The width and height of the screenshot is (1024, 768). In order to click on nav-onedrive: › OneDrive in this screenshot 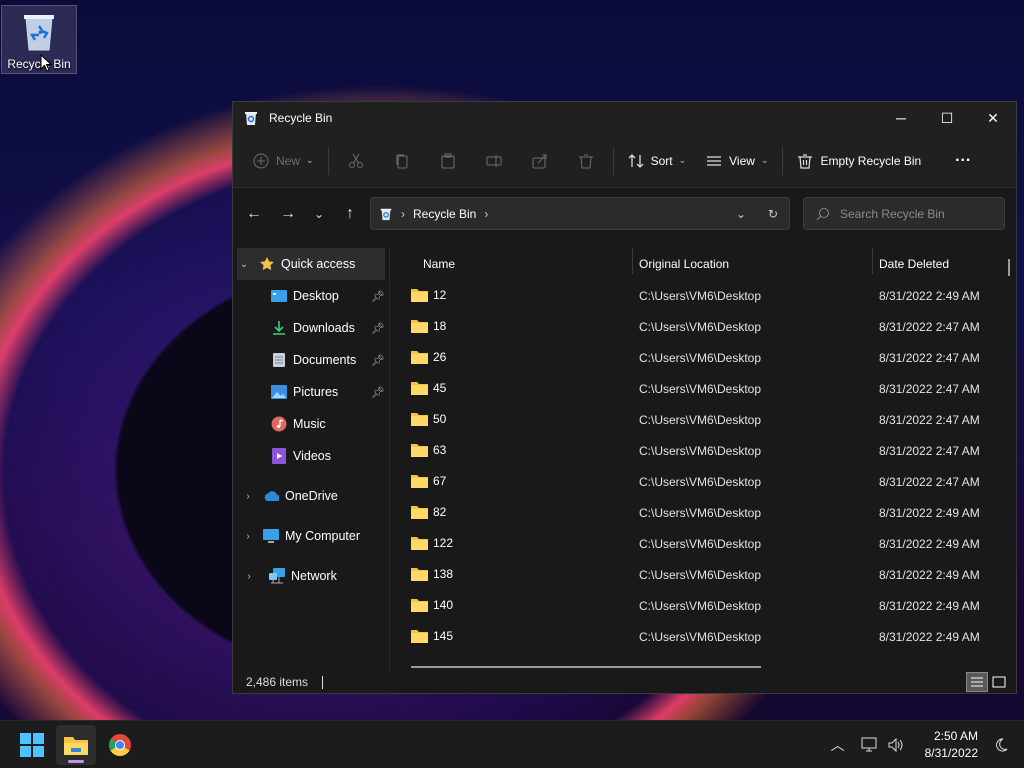, I will do `click(311, 496)`.